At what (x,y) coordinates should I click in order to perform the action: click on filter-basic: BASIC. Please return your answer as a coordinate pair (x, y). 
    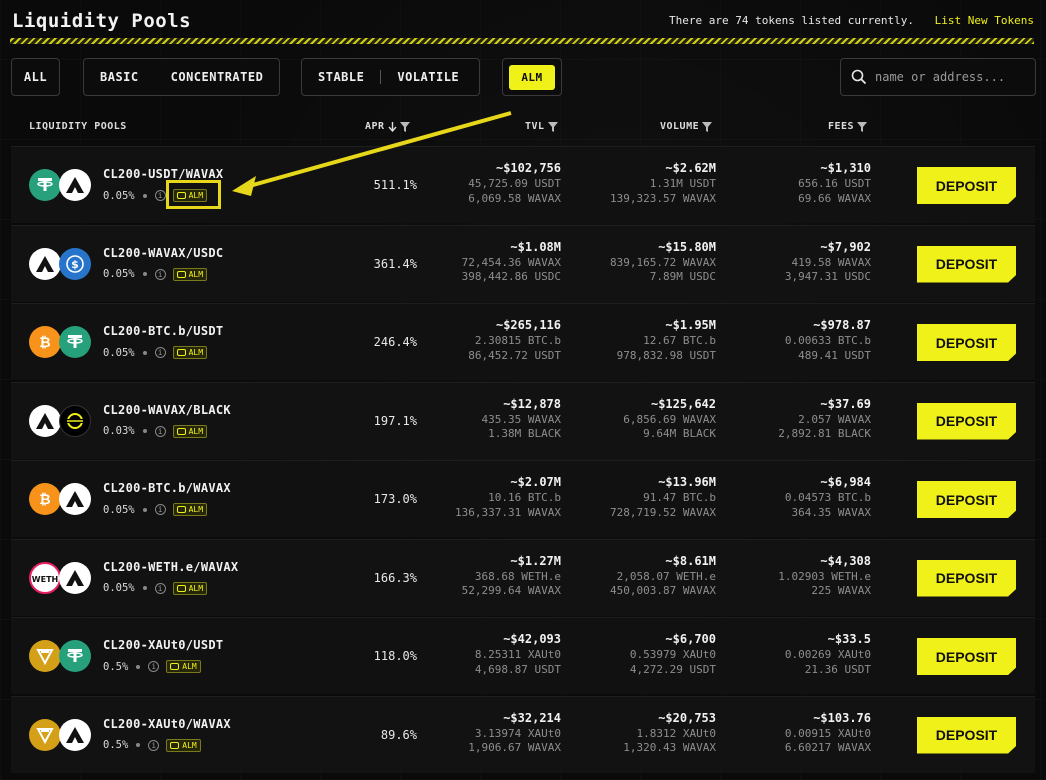
    Looking at the image, I should click on (119, 77).